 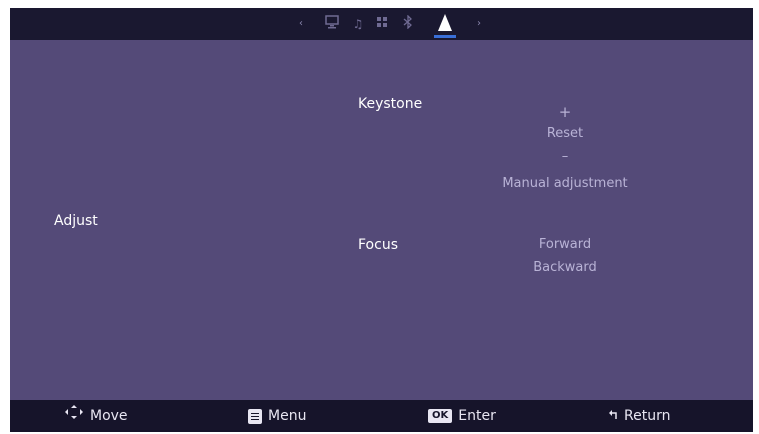 I want to click on music-icon: ♫, so click(x=358, y=24).